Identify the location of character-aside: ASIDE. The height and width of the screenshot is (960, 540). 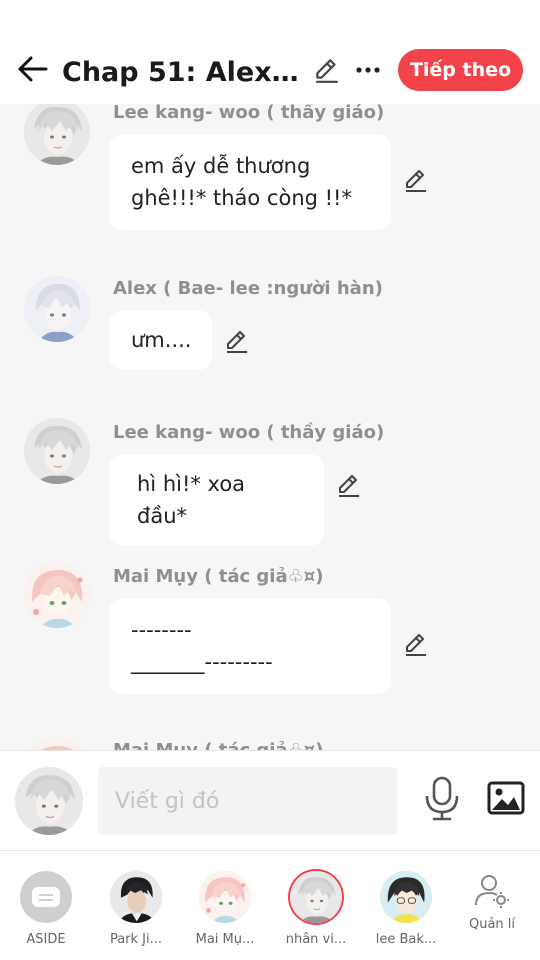
(46, 909).